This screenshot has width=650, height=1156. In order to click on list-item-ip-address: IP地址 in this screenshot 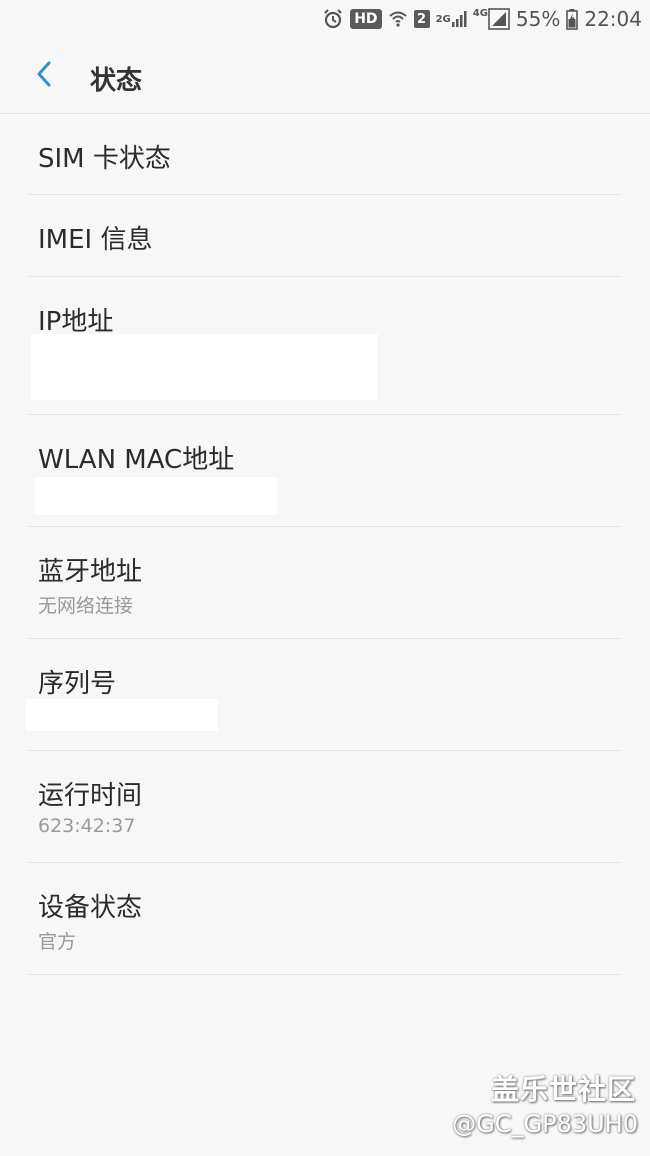, I will do `click(325, 346)`.